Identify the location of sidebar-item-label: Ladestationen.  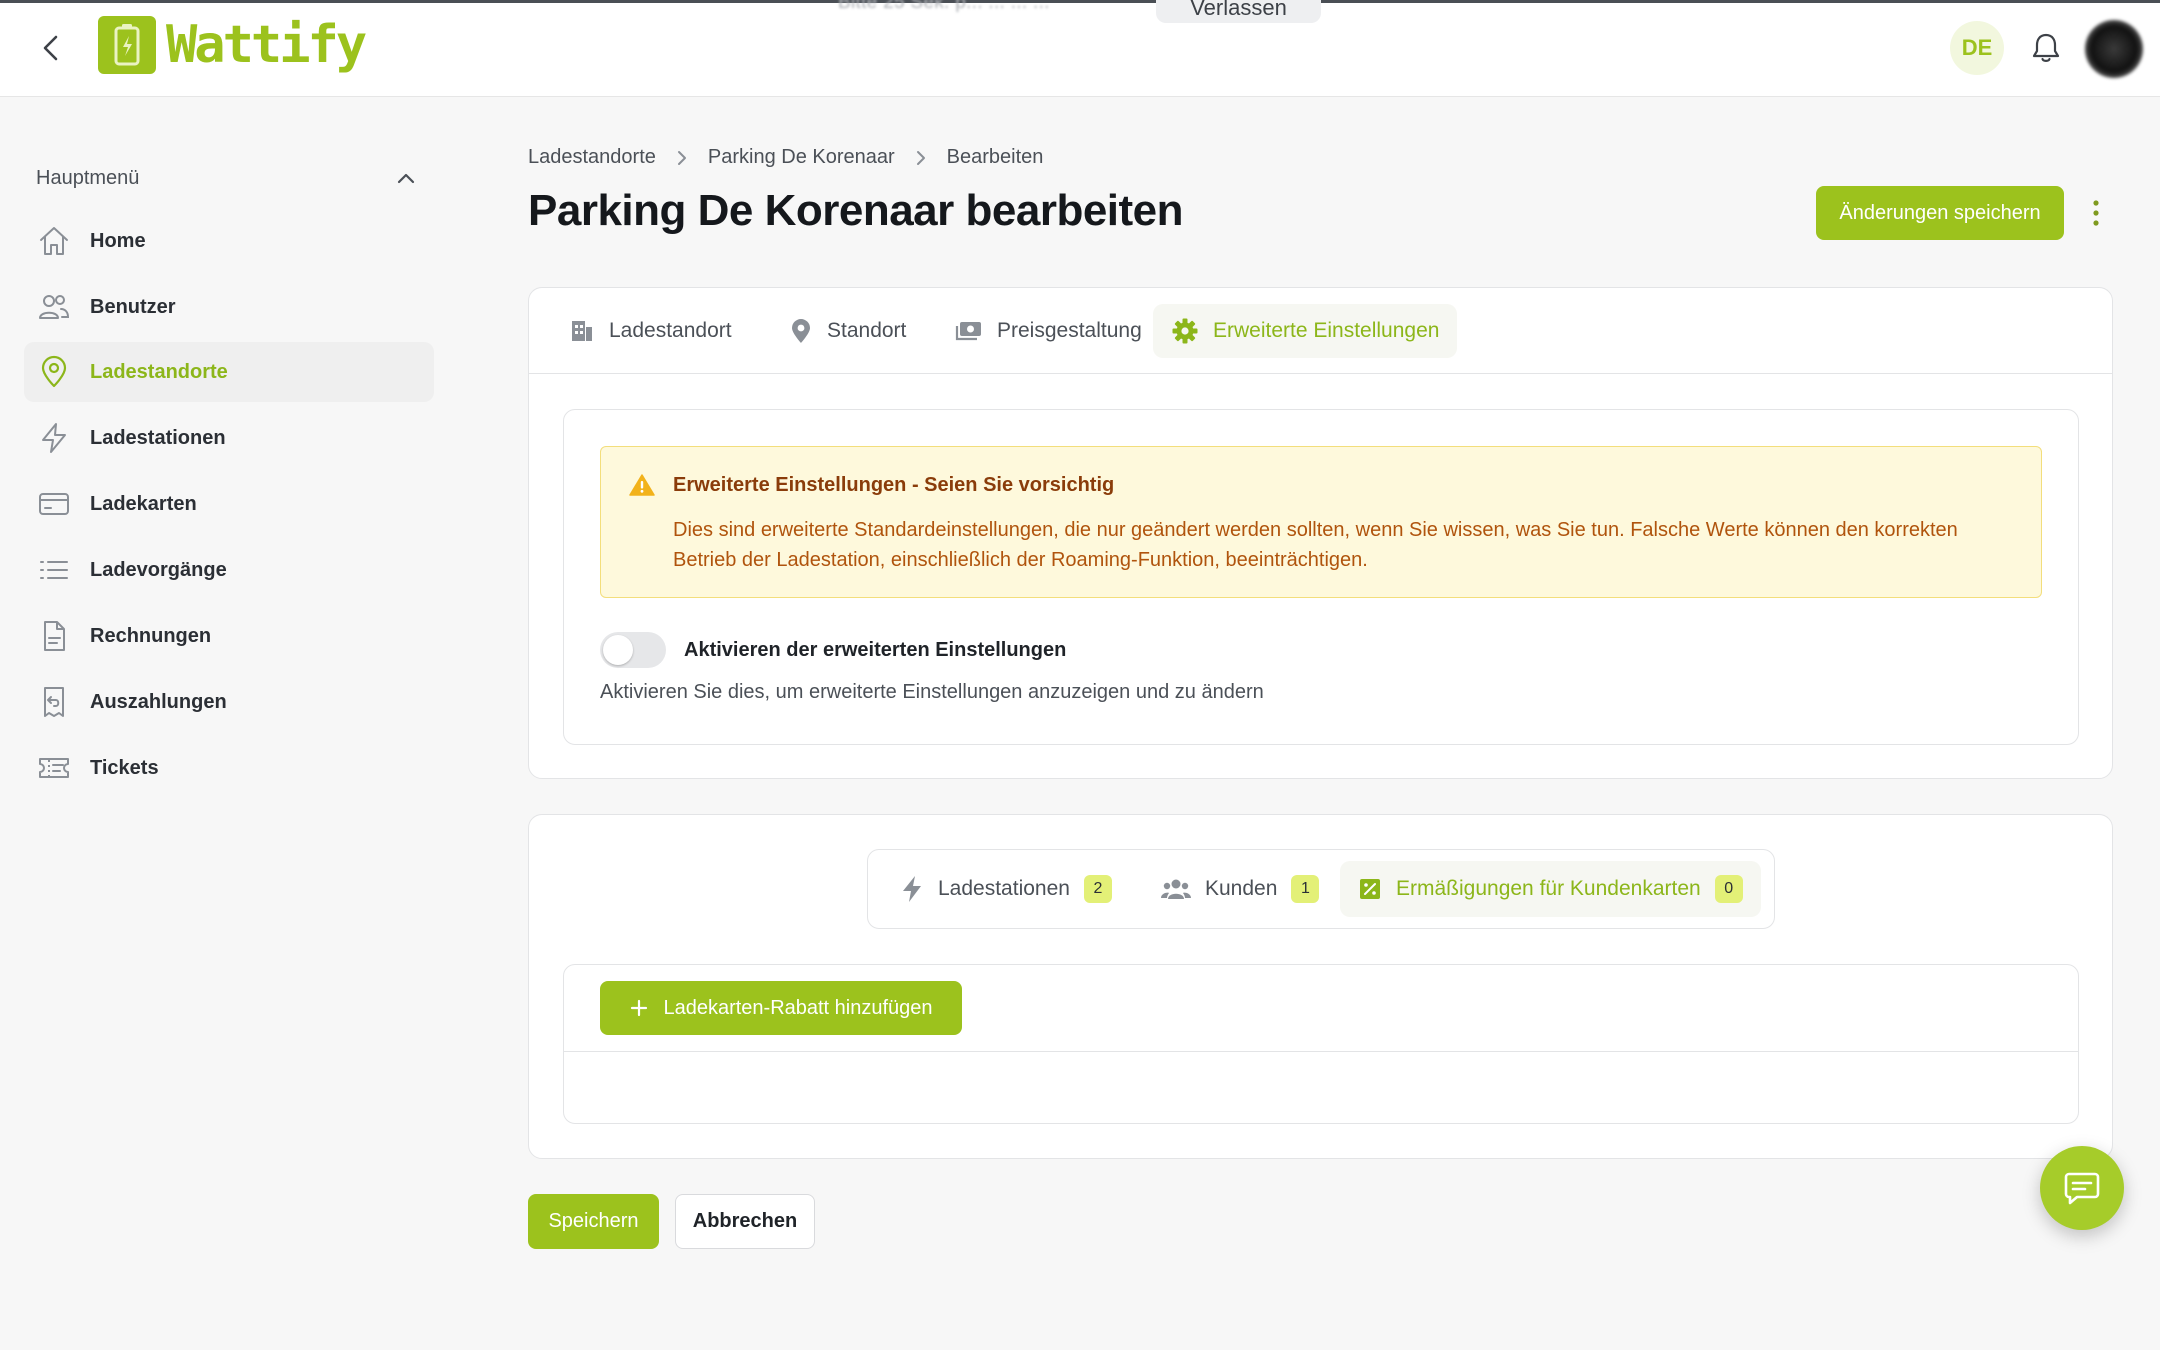
(158, 437).